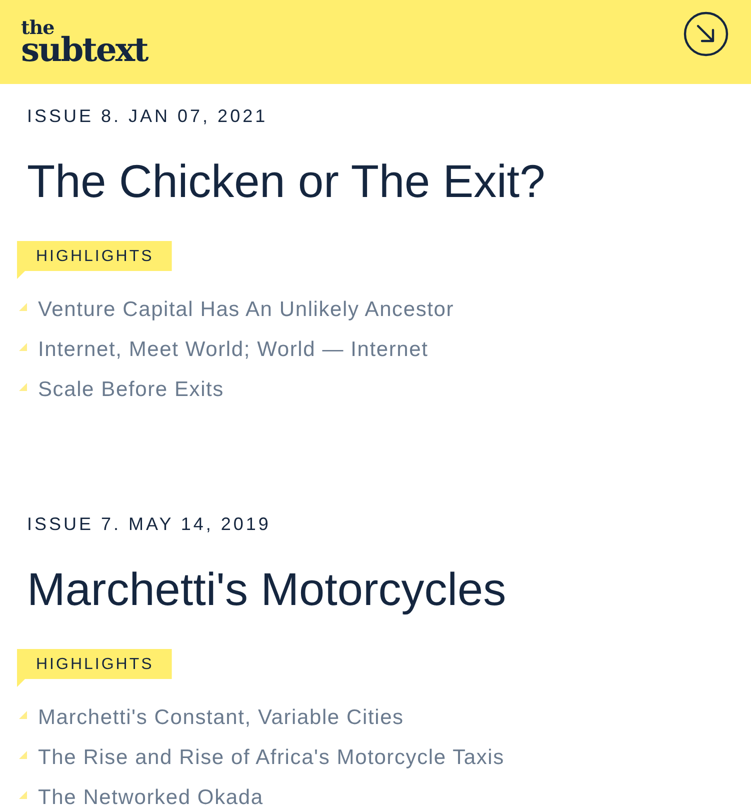 This screenshot has height=811, width=751. I want to click on issue-title: Marchetti's Motorcycles, so click(266, 589).